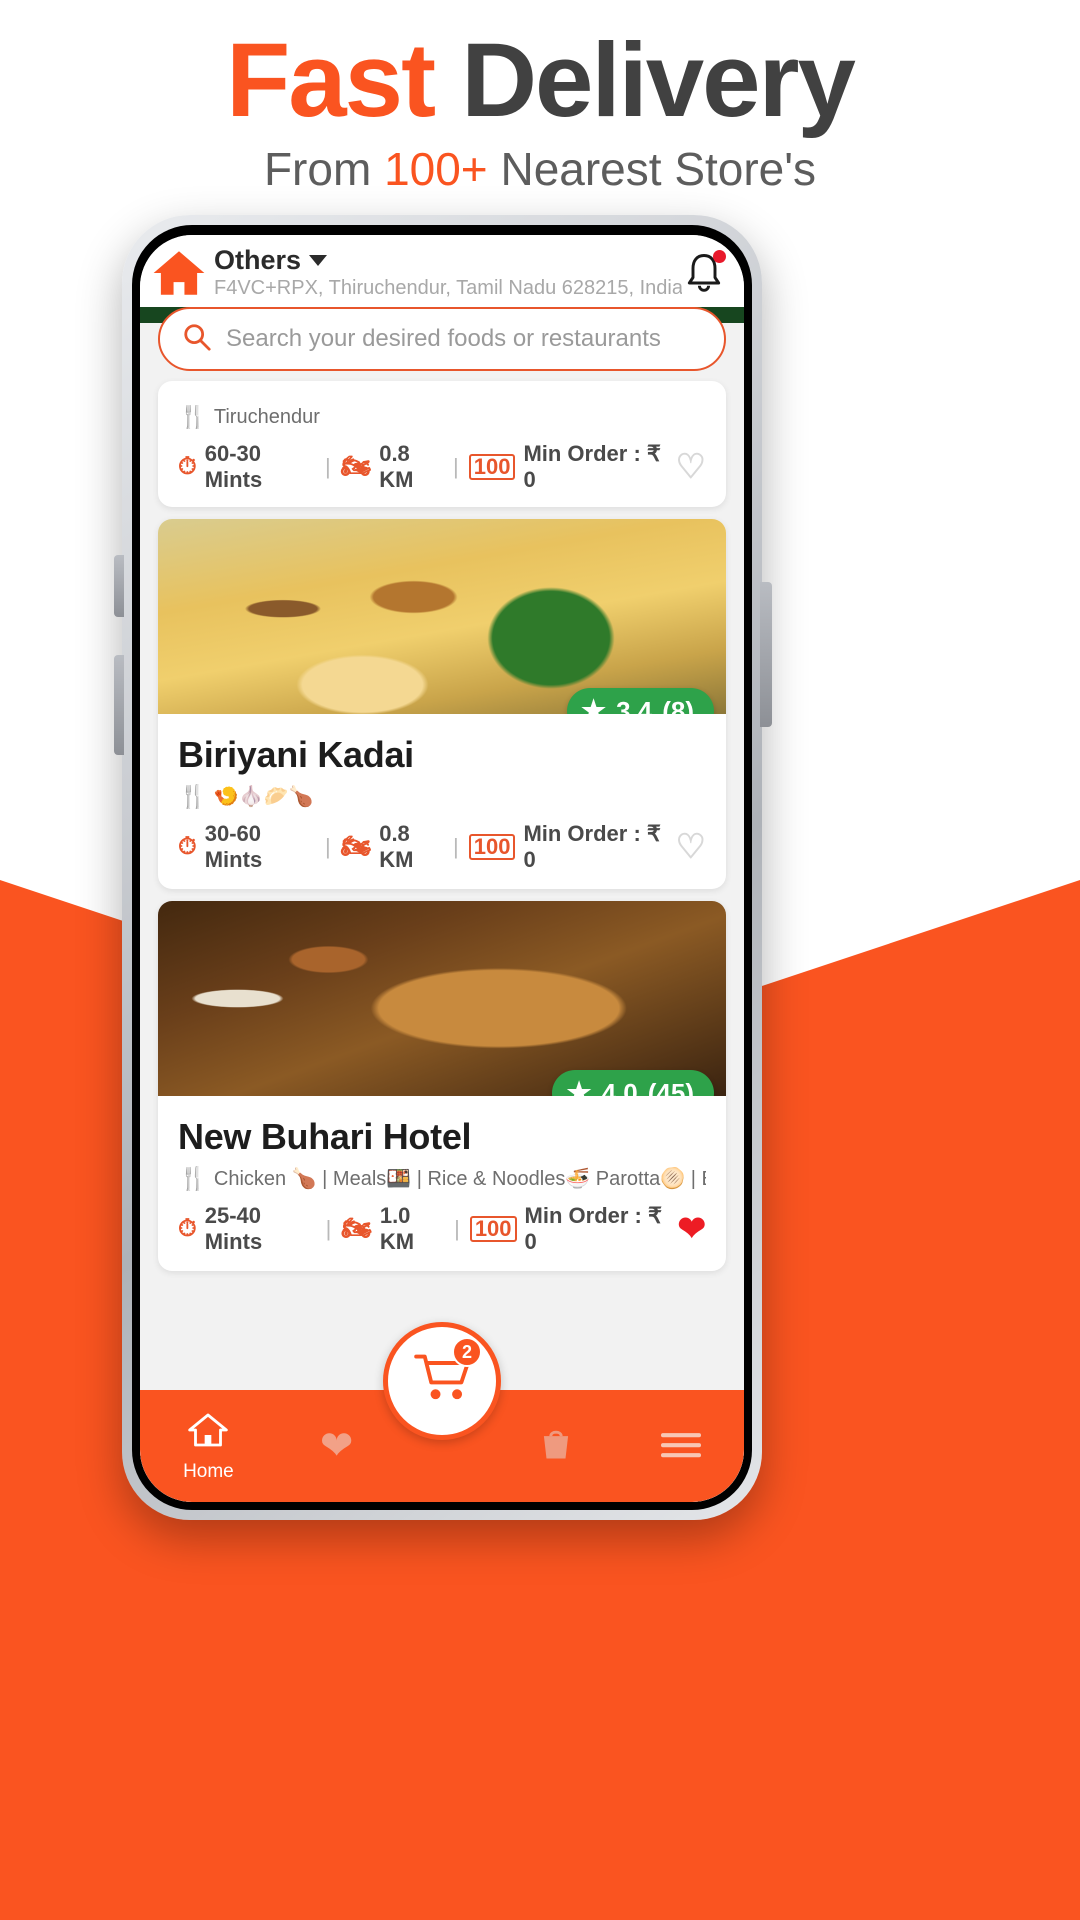  I want to click on delivery-time: ⏱ 30-60 Mints, so click(246, 847).